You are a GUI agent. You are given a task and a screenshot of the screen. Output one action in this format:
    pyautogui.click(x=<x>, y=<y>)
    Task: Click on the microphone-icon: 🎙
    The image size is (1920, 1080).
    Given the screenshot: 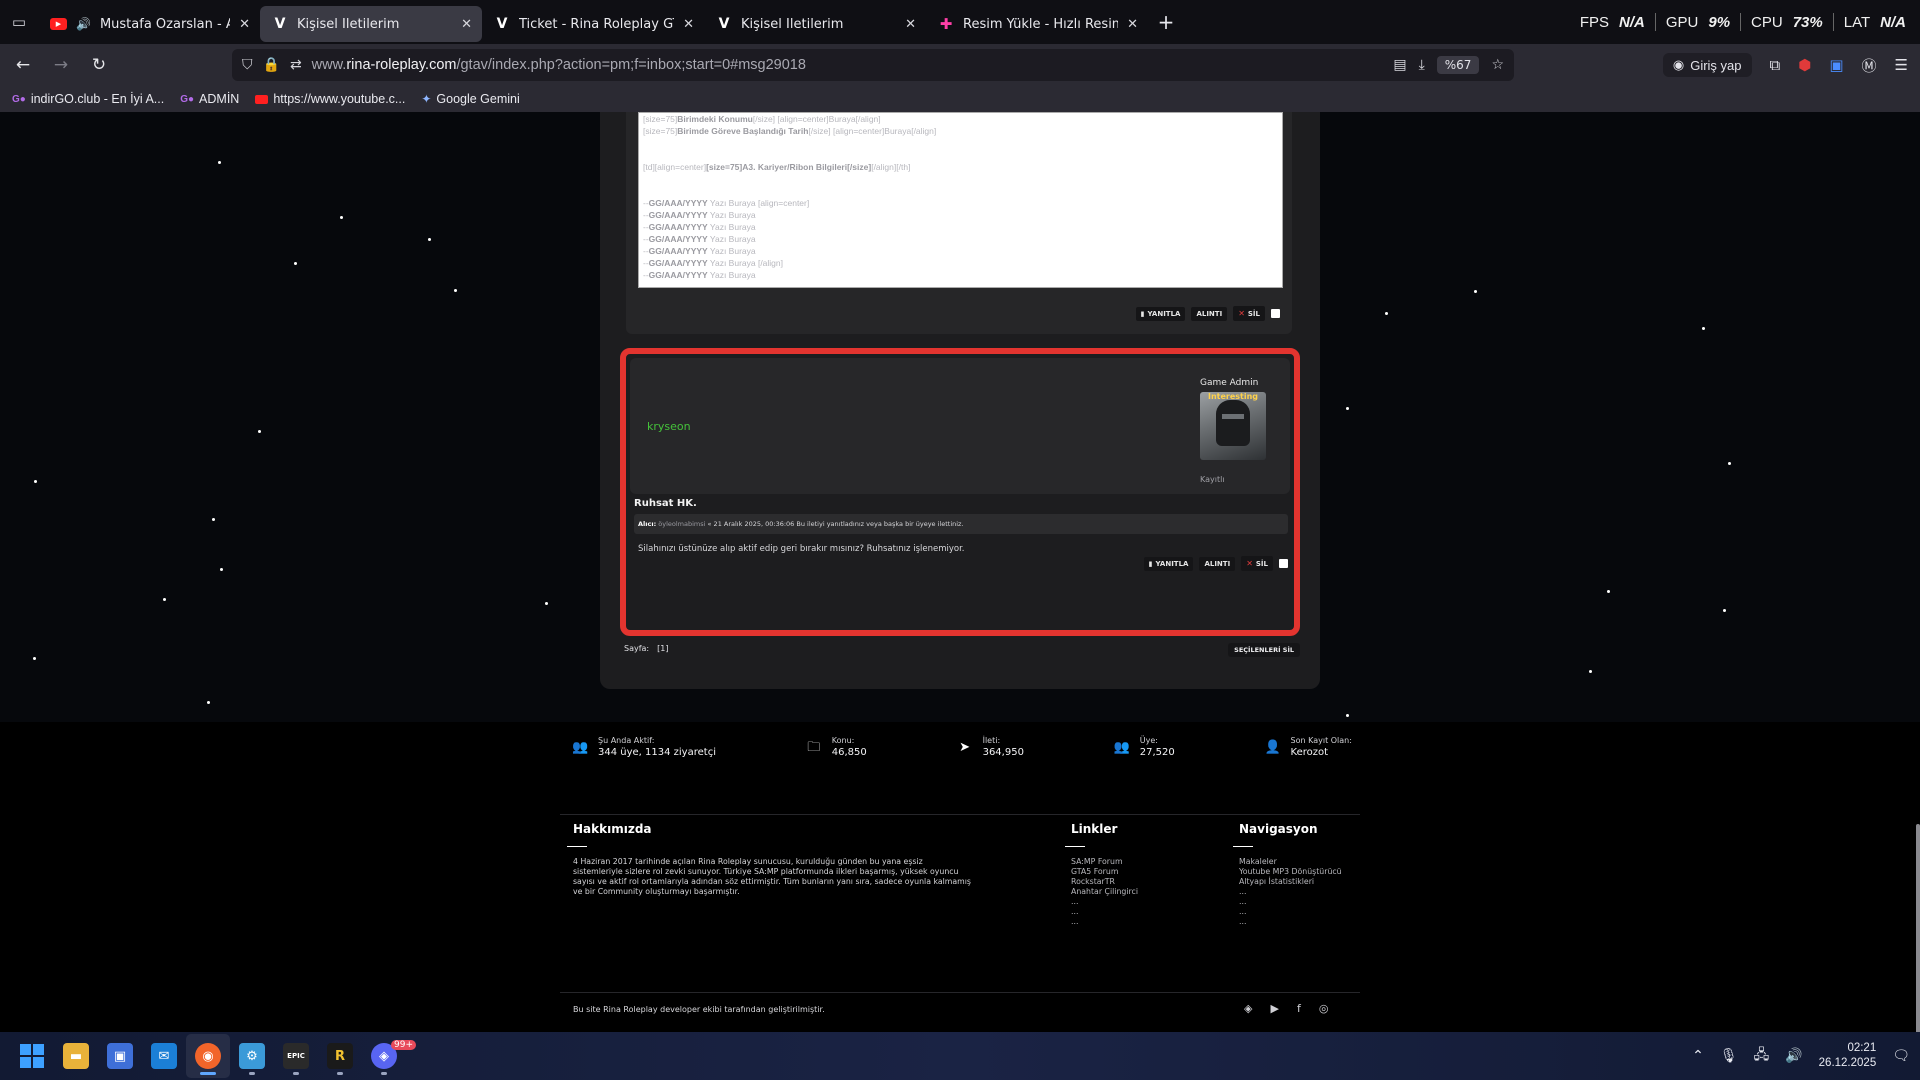 What is the action you would take?
    pyautogui.click(x=1729, y=1056)
    